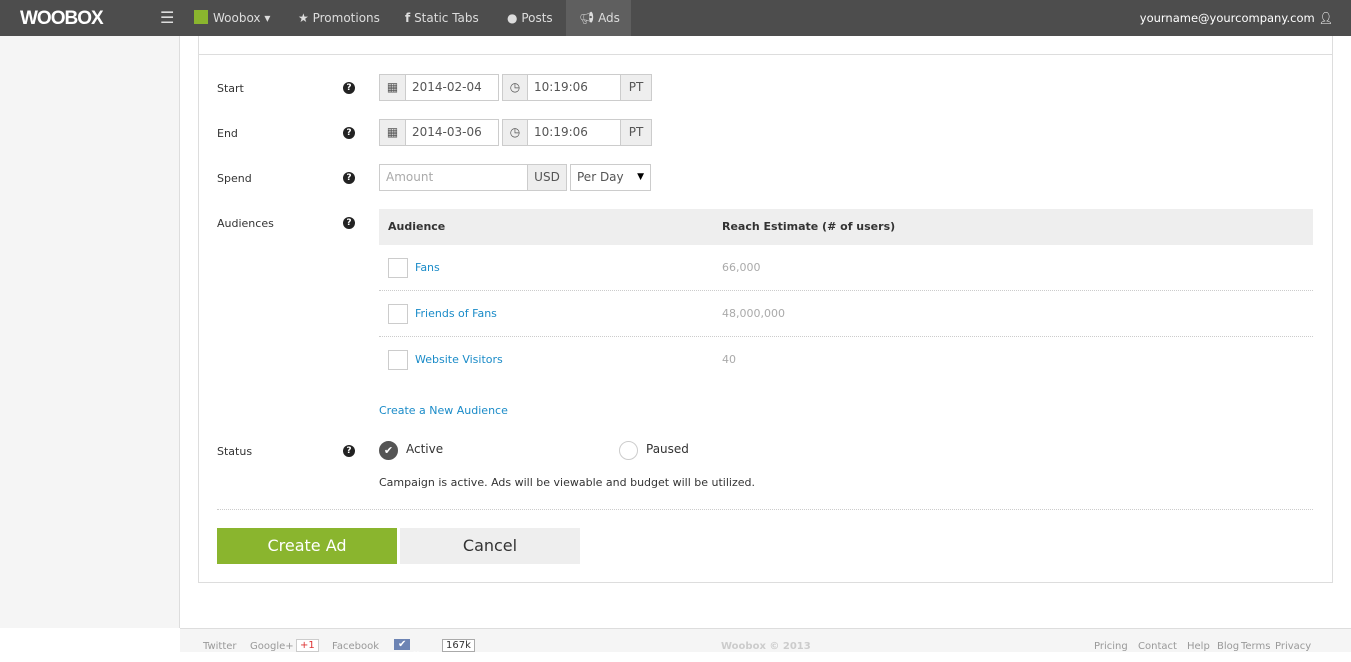  Describe the element at coordinates (587, 18) in the screenshot. I see `bullhorn-icon: 📢︎` at that location.